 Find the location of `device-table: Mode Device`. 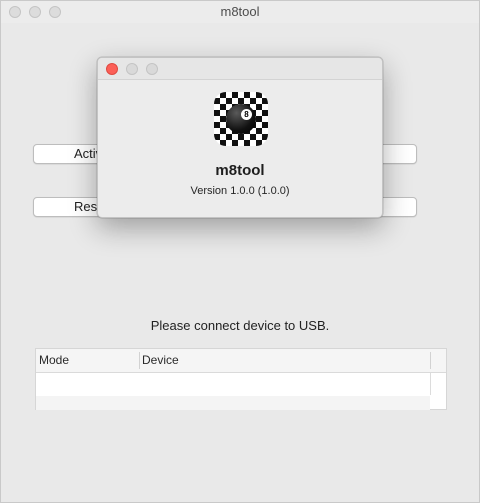

device-table: Mode Device is located at coordinates (241, 379).